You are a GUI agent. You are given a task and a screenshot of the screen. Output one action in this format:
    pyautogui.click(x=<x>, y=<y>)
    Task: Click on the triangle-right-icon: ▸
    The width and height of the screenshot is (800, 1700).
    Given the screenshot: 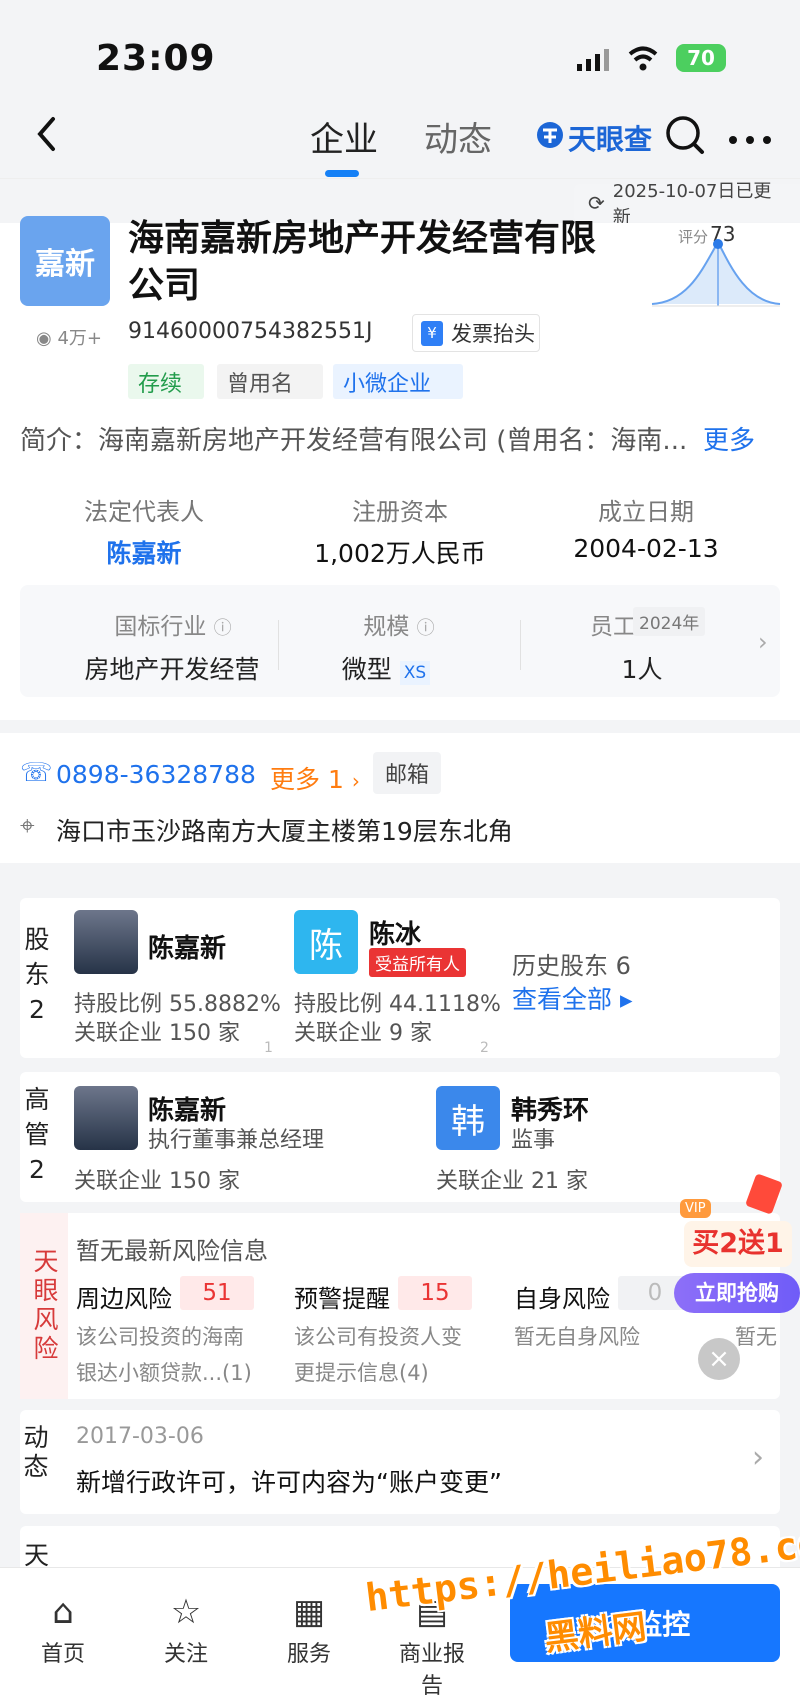 What is the action you would take?
    pyautogui.click(x=626, y=999)
    